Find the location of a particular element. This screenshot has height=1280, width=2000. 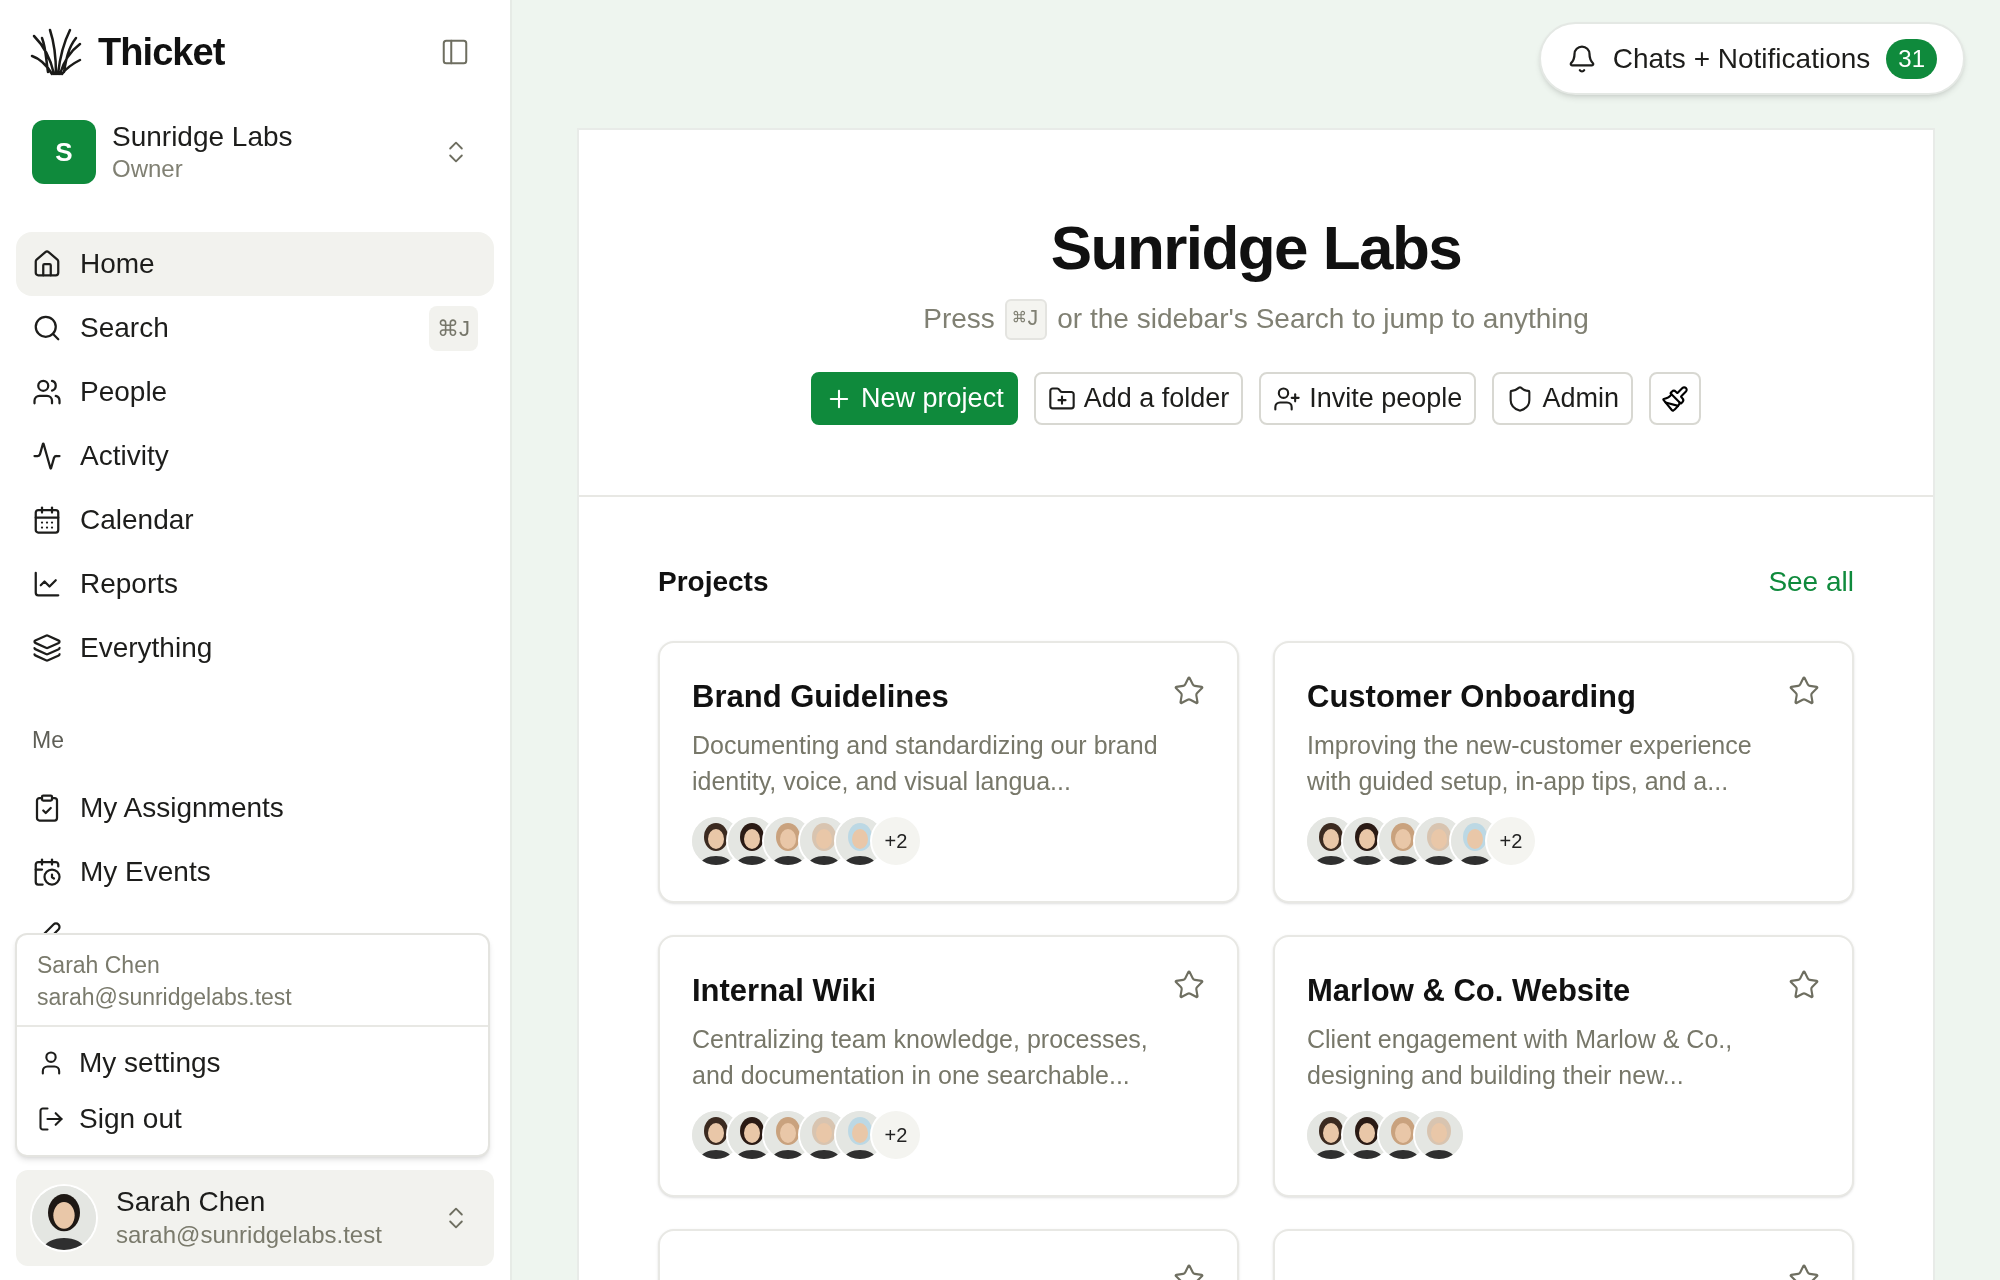

user-switcher: Sarah Chen sarah@sunridgelabs.test is located at coordinates (255, 1218).